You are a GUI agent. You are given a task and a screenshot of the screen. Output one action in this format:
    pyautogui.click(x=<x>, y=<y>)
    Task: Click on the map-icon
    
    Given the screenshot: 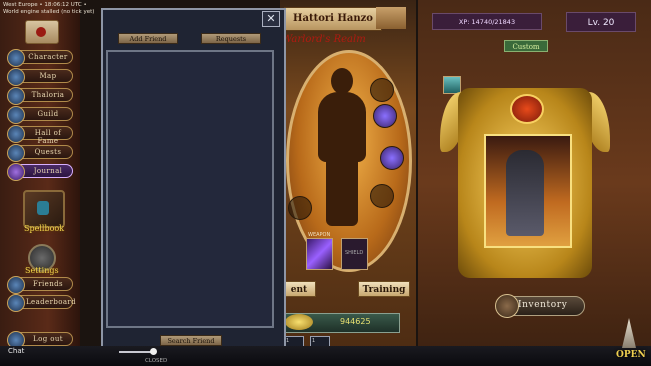 What is the action you would take?
    pyautogui.click(x=16, y=77)
    